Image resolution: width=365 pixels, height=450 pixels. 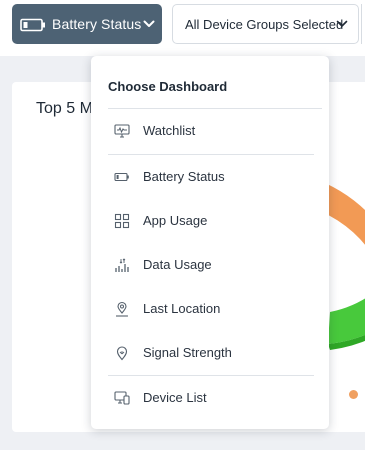 I want to click on monitor-icon, so click(x=122, y=131).